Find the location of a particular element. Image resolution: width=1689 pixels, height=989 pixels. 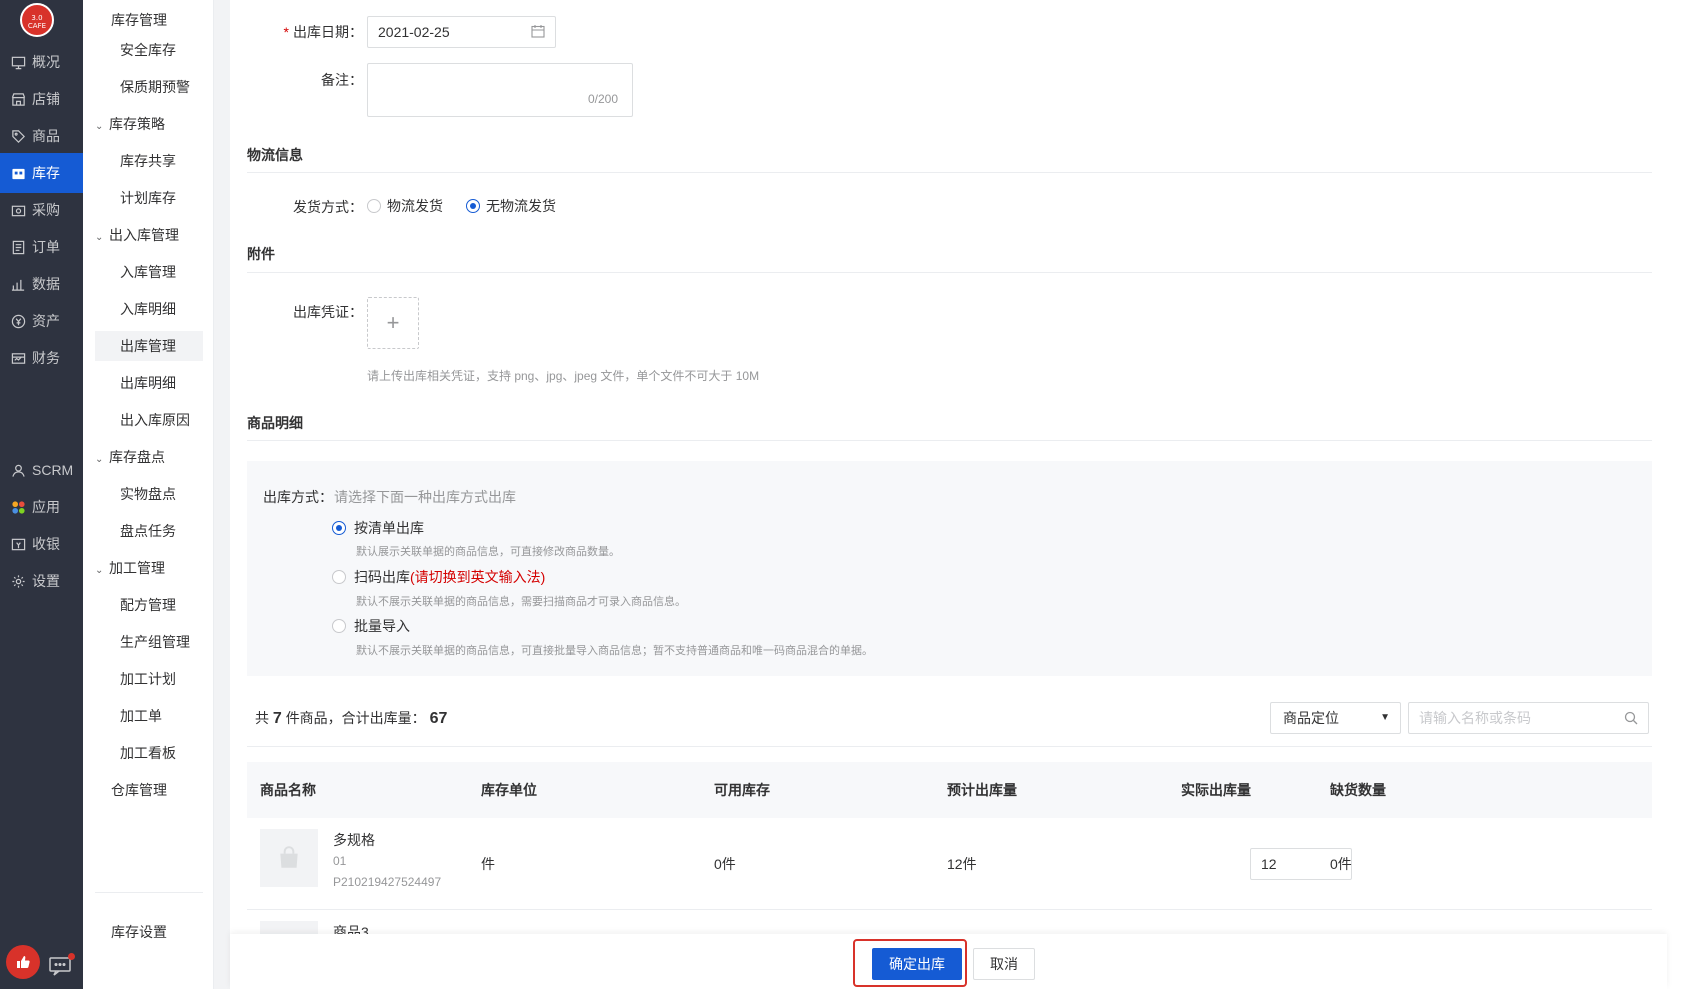

nav-item-purchase: 采购 is located at coordinates (41, 210).